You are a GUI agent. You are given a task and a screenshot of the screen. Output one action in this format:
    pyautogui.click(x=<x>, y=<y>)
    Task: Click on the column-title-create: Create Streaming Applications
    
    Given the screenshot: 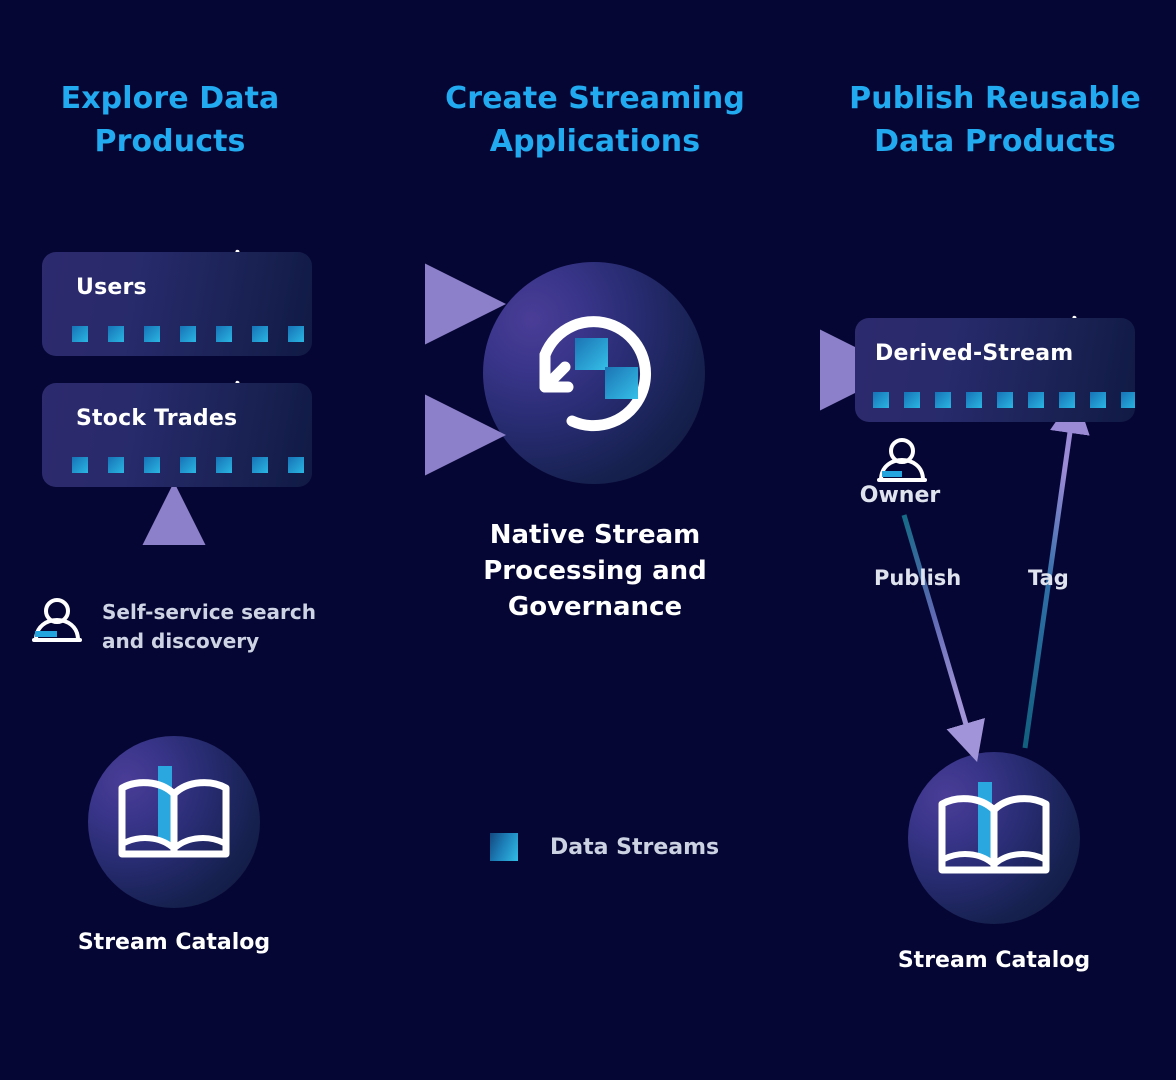 What is the action you would take?
    pyautogui.click(x=595, y=120)
    